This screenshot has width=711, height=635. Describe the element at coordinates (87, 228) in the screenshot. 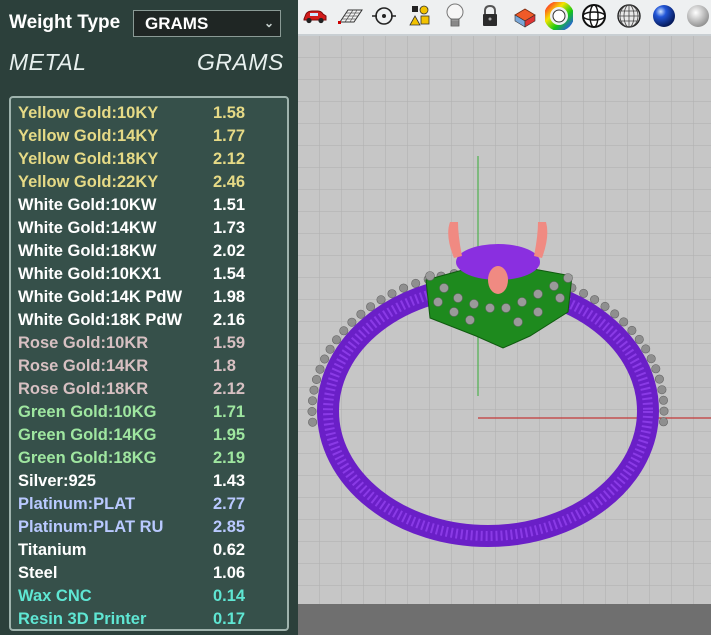

I see `metal-name: White Gold:14KW` at that location.